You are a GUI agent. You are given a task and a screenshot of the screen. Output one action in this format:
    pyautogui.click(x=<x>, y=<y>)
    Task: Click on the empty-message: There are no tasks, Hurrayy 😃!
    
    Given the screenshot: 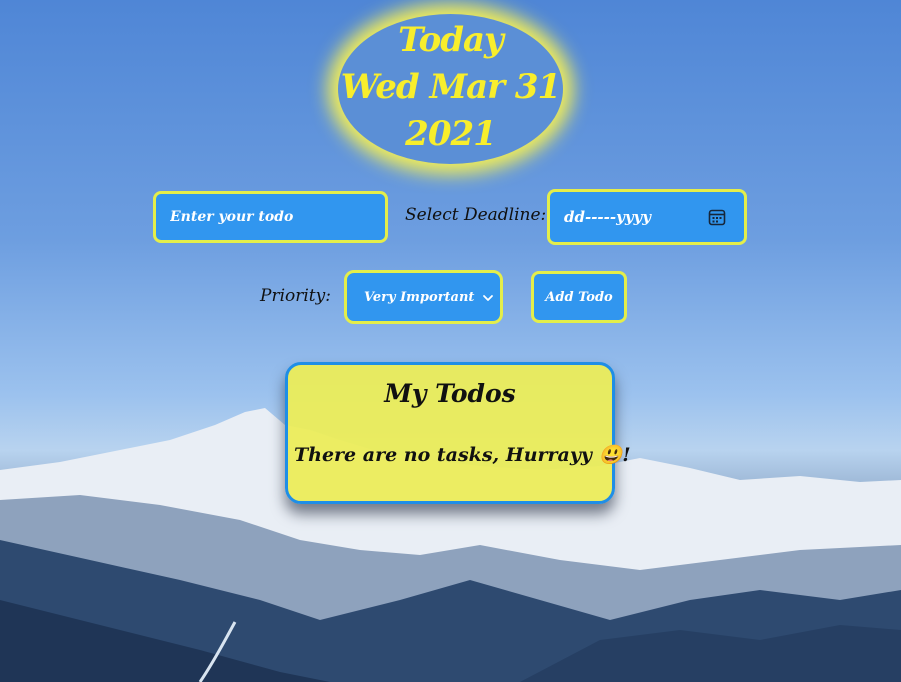 What is the action you would take?
    pyautogui.click(x=462, y=455)
    